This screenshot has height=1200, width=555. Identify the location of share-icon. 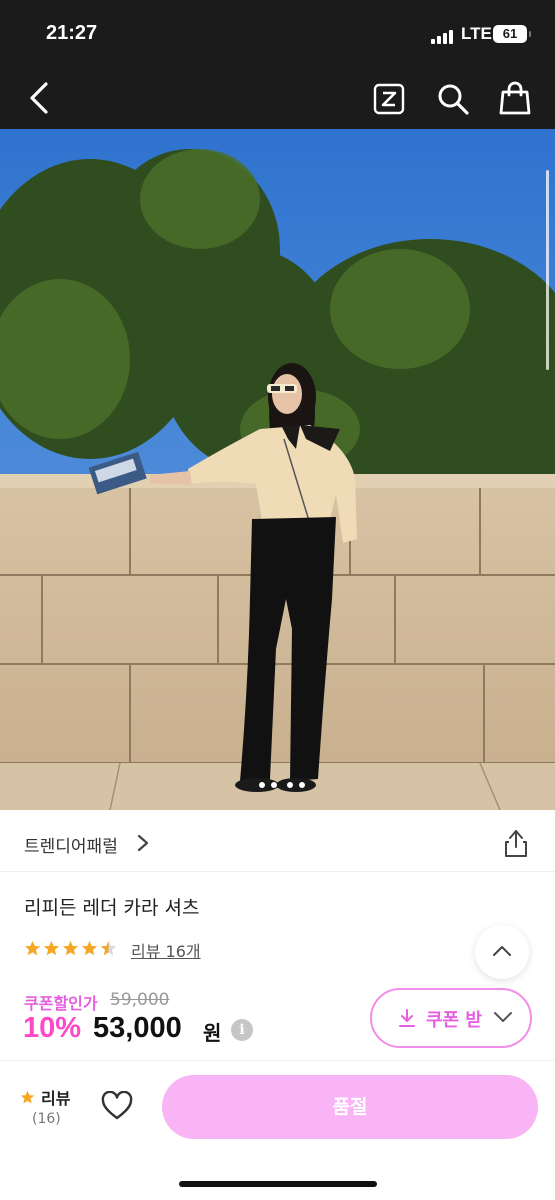
(516, 843).